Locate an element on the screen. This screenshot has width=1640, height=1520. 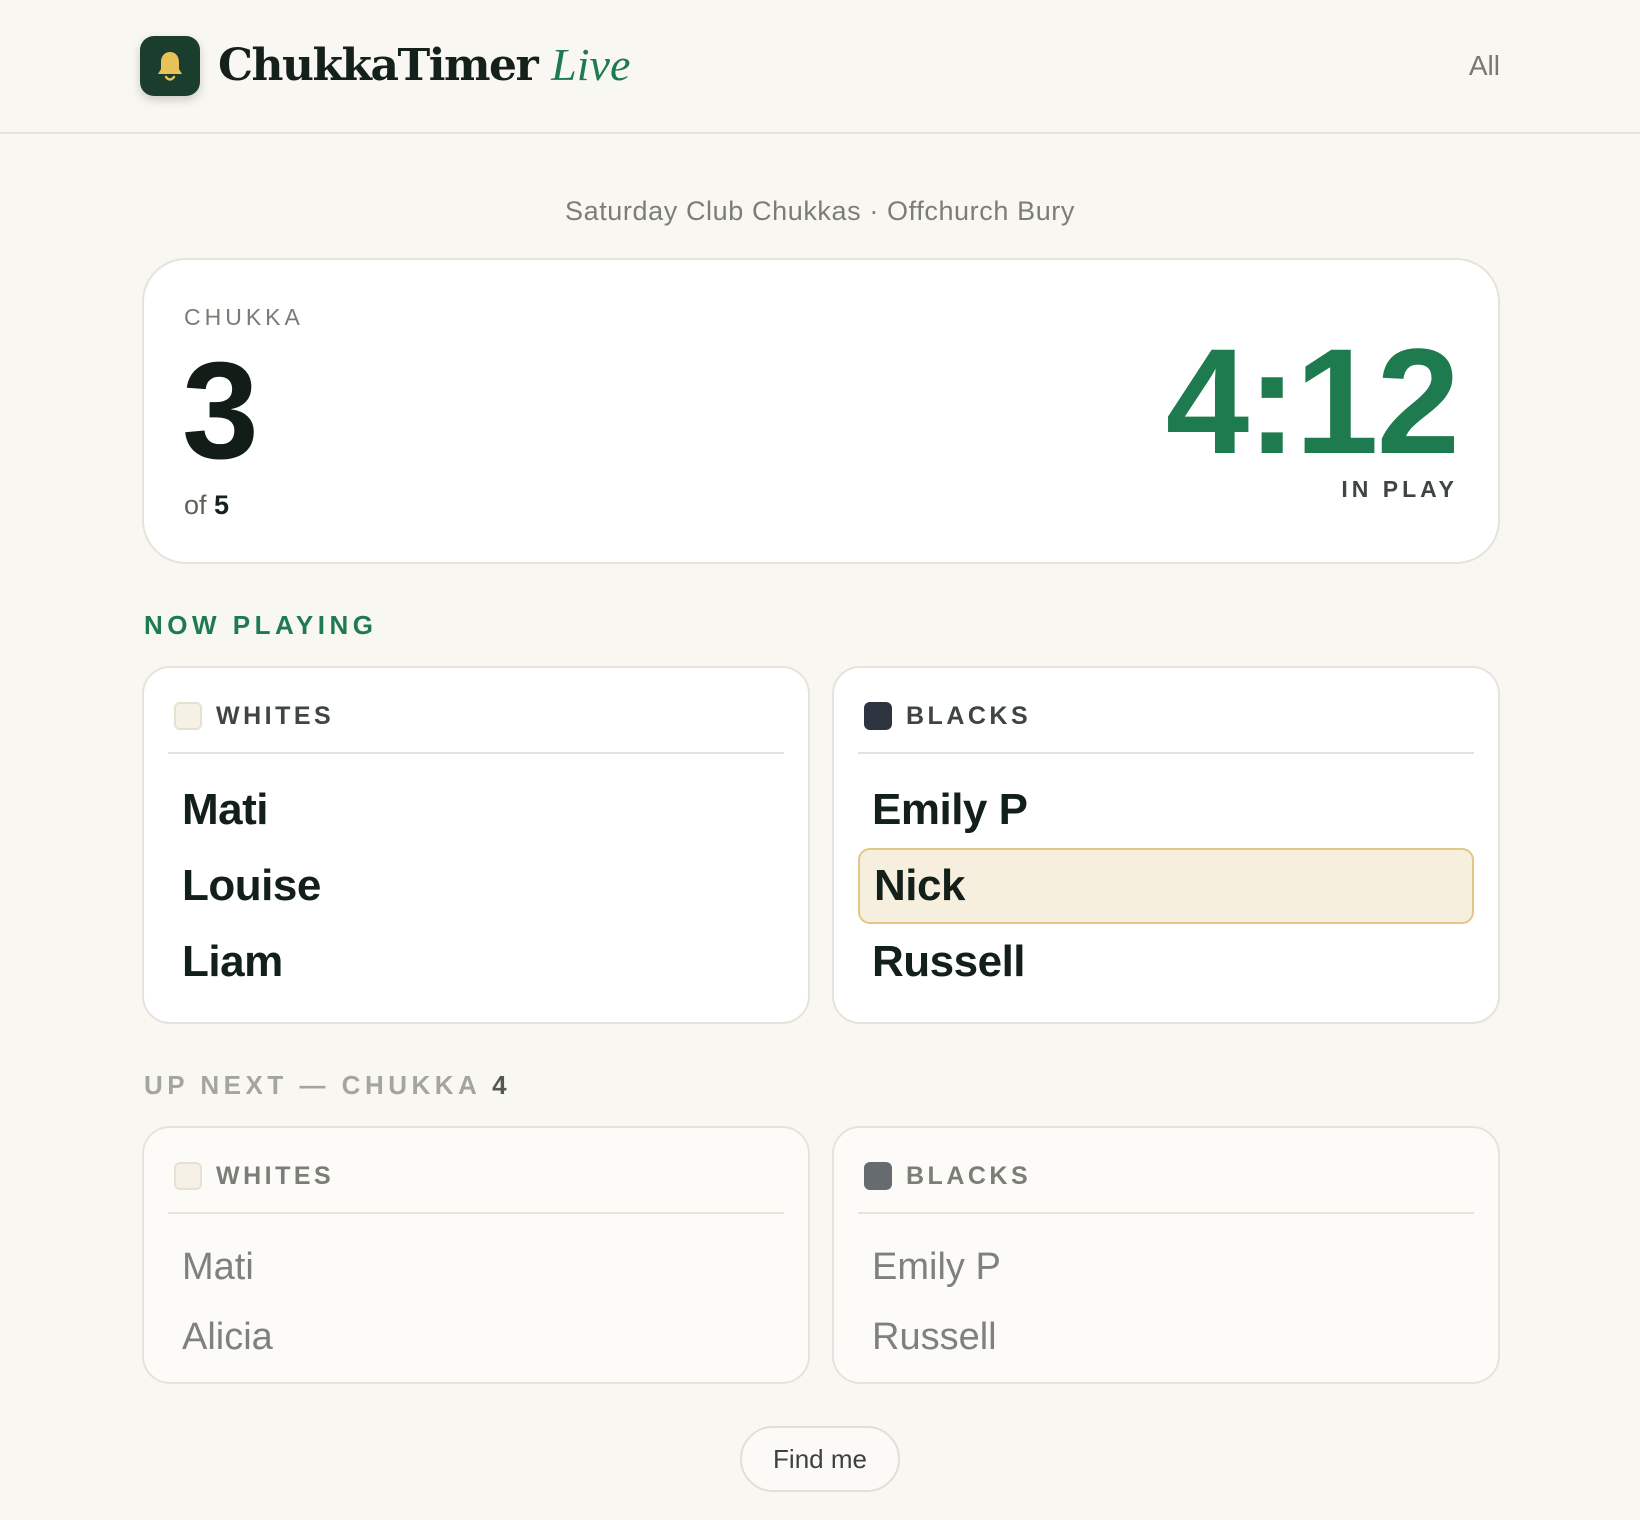
event-subtitle: Saturday Club Chukkas · Offchurch Bury is located at coordinates (819, 211).